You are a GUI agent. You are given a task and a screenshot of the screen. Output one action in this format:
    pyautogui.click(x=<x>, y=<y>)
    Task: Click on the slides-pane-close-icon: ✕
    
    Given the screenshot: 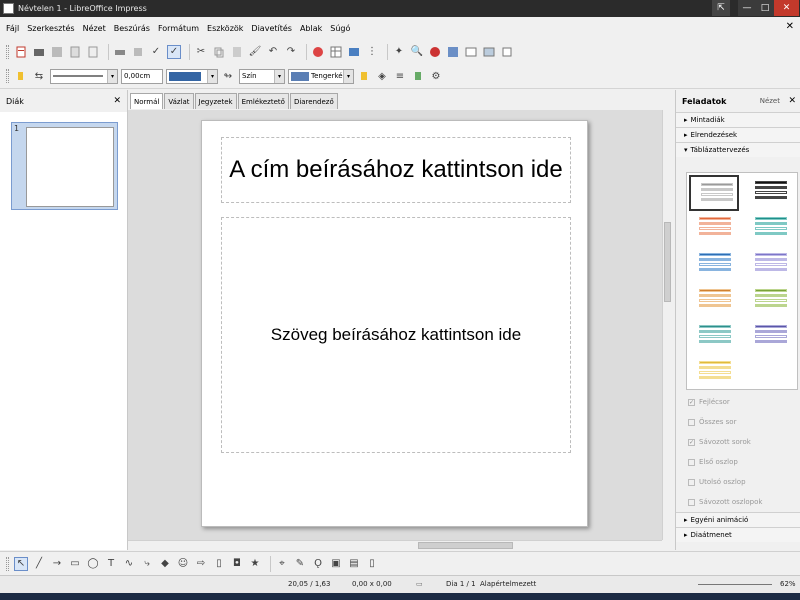 What is the action you would take?
    pyautogui.click(x=117, y=101)
    